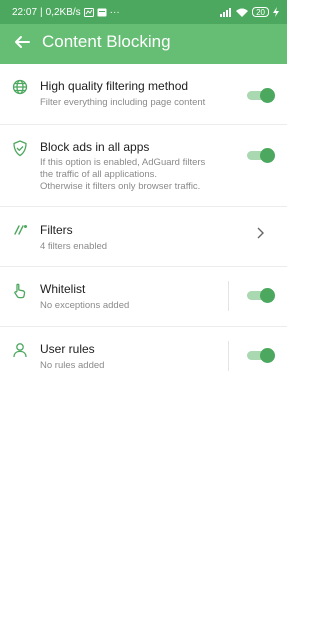 This screenshot has height=624, width=320. What do you see at coordinates (106, 41) in the screenshot?
I see `page-title: Content Blocking` at bounding box center [106, 41].